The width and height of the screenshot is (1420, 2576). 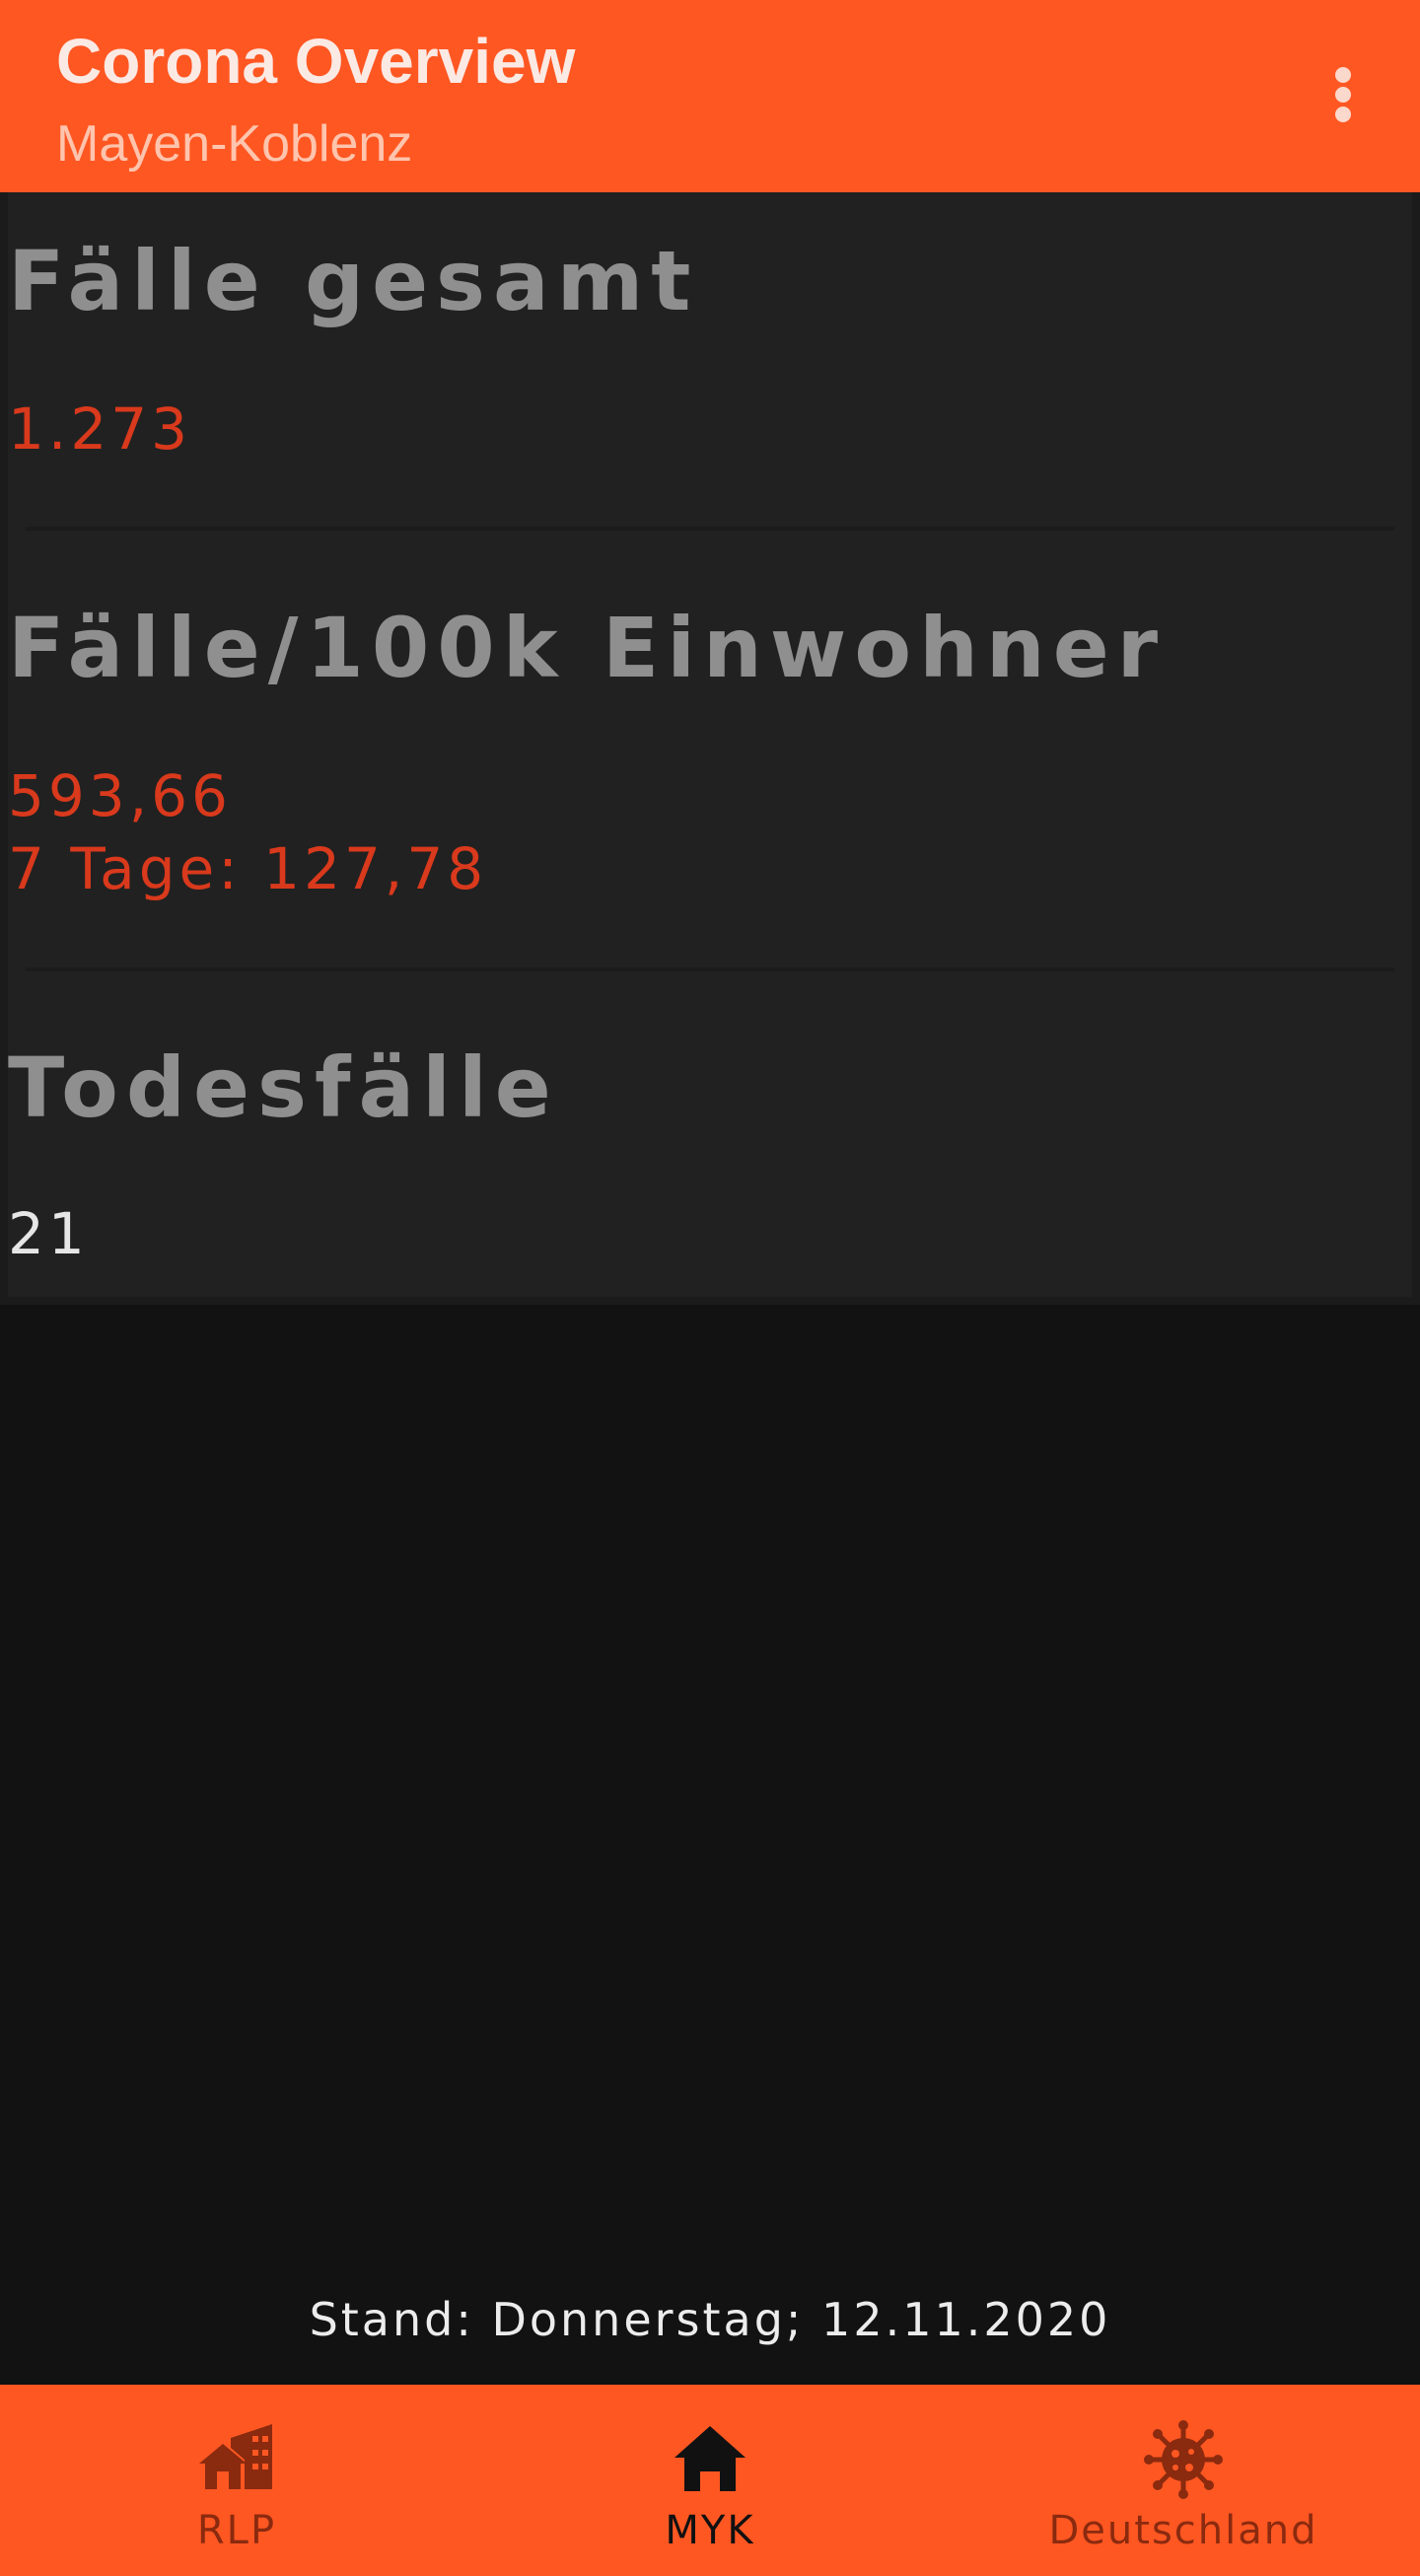 I want to click on app-subtitle: Mayen-Koblenz, so click(x=234, y=144).